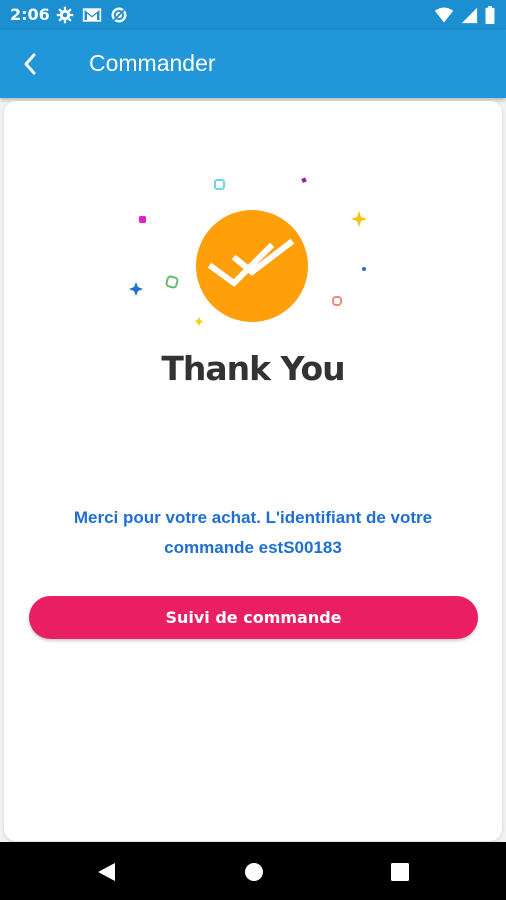  What do you see at coordinates (65, 15) in the screenshot?
I see `settings-icon` at bounding box center [65, 15].